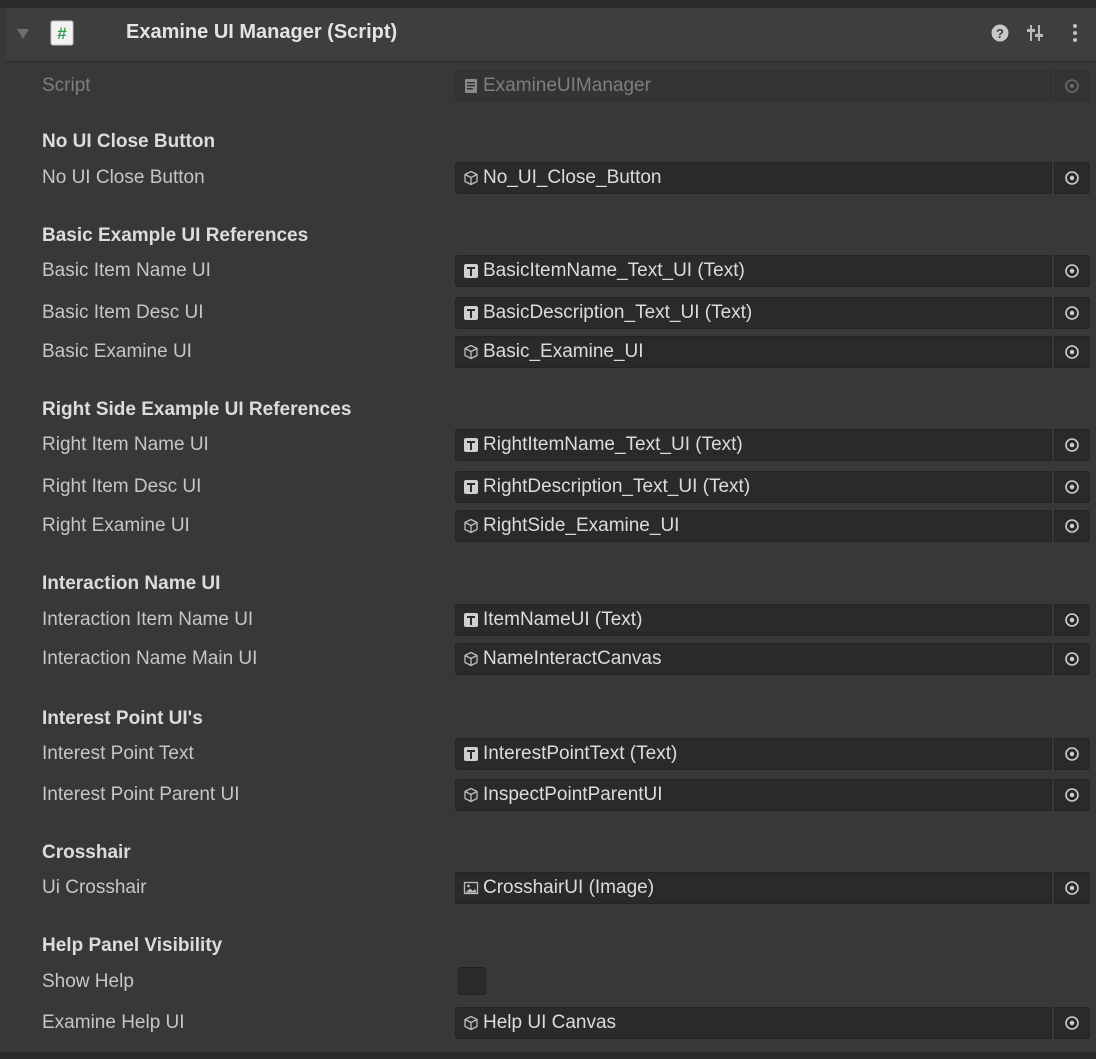 Image resolution: width=1096 pixels, height=1059 pixels. Describe the element at coordinates (150, 658) in the screenshot. I see `field-label: Interaction Name Main UI` at that location.